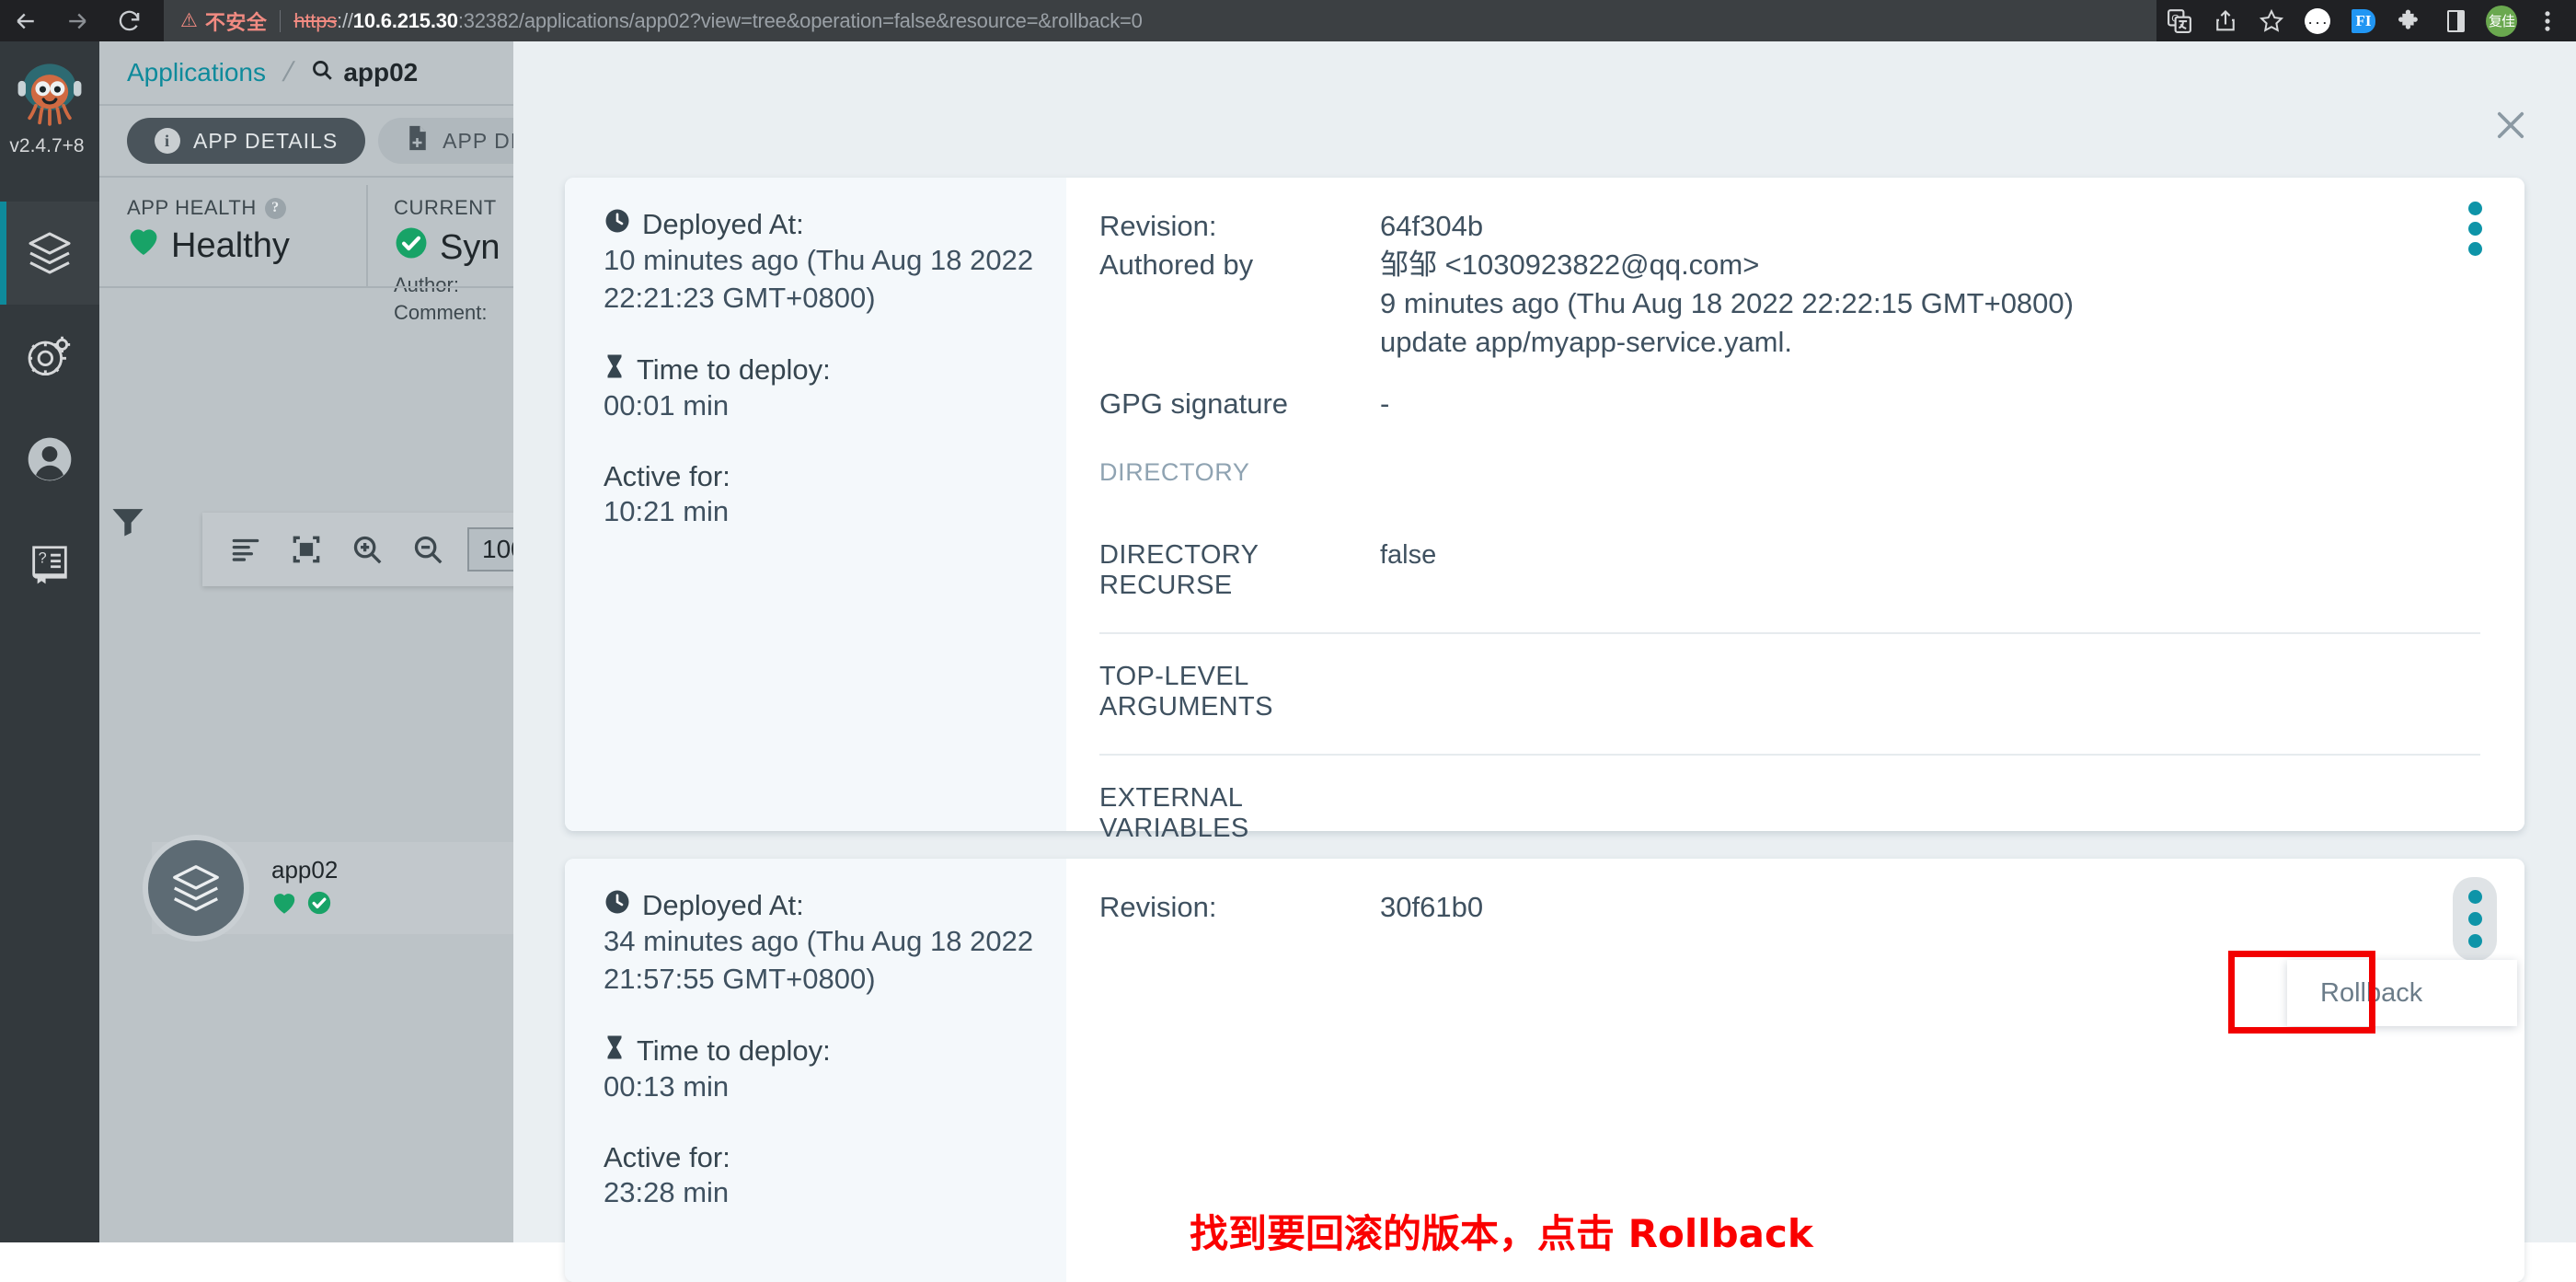 The image size is (2576, 1282). What do you see at coordinates (230, 245) in the screenshot?
I see `app-health-value: Healthy` at bounding box center [230, 245].